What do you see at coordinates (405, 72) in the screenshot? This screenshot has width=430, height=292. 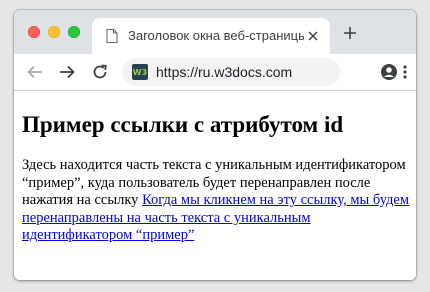 I see `more-menu-icon` at bounding box center [405, 72].